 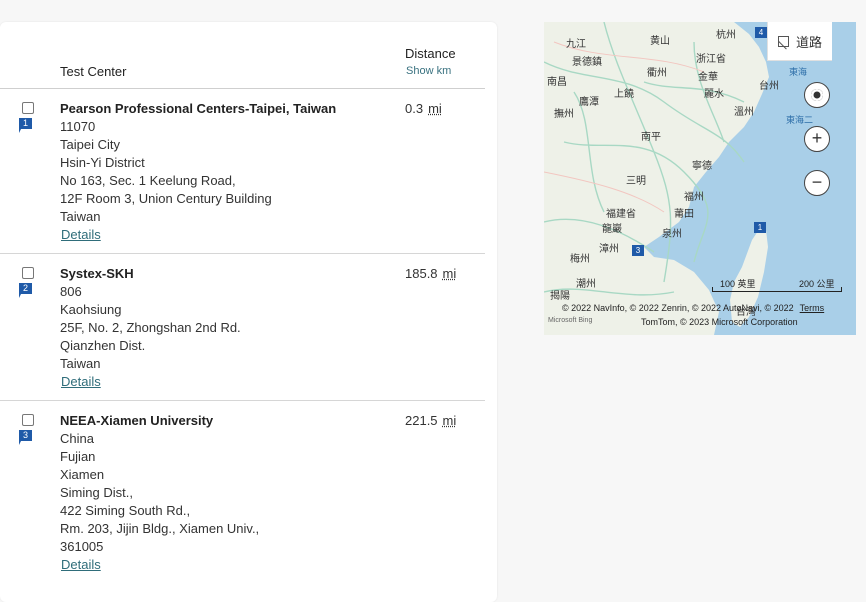 I want to click on scale-km: 200 公里, so click(x=817, y=284).